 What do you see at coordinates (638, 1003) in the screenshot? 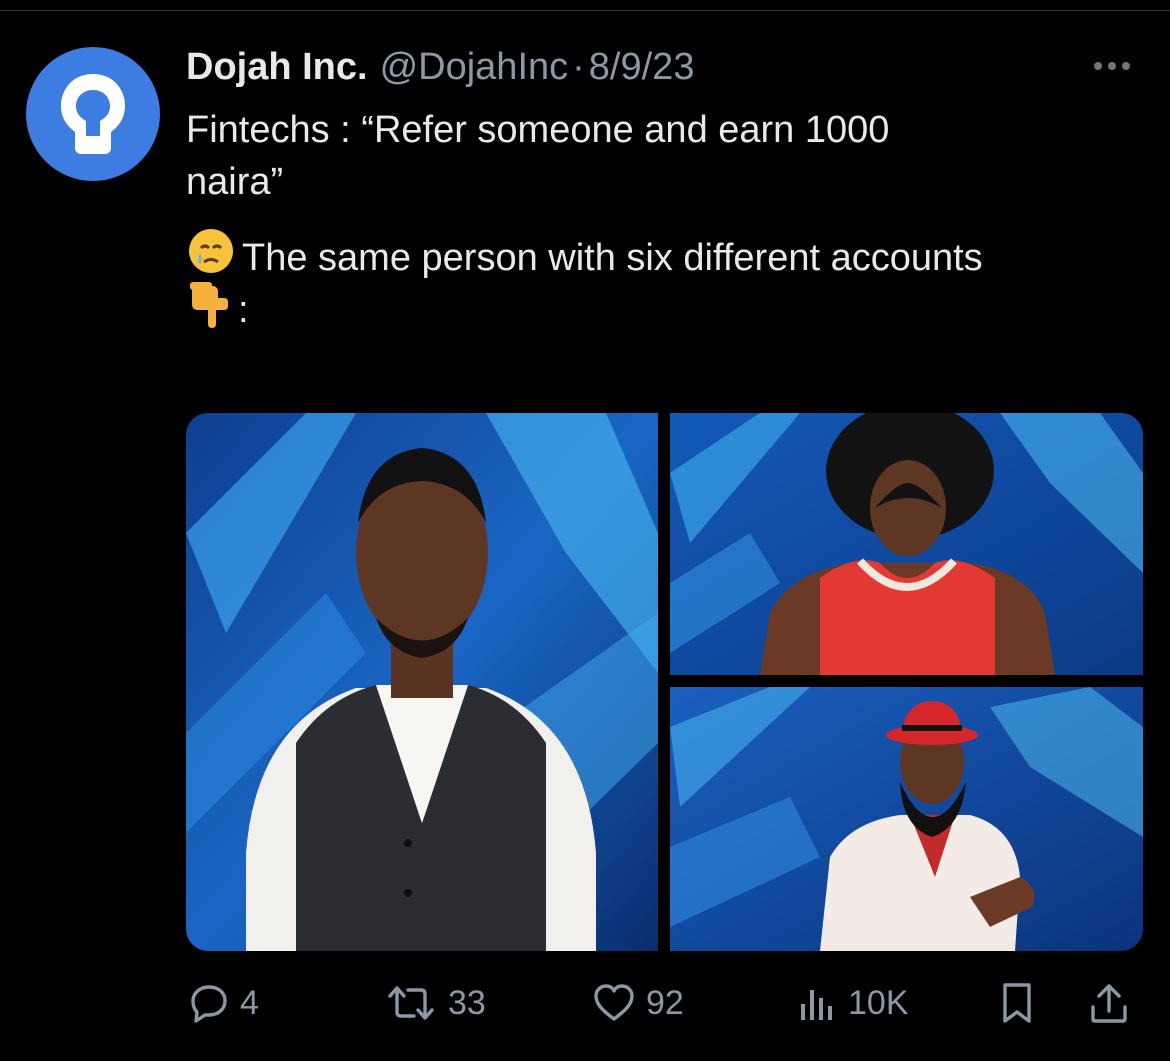
I see `like-button: 92` at bounding box center [638, 1003].